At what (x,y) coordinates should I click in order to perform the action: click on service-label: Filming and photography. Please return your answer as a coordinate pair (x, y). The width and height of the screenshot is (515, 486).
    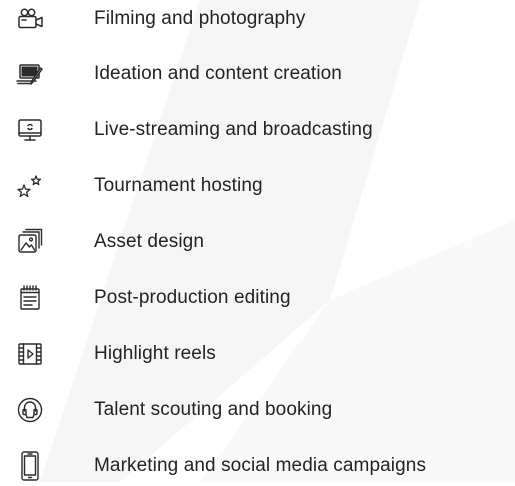
    Looking at the image, I should click on (200, 18).